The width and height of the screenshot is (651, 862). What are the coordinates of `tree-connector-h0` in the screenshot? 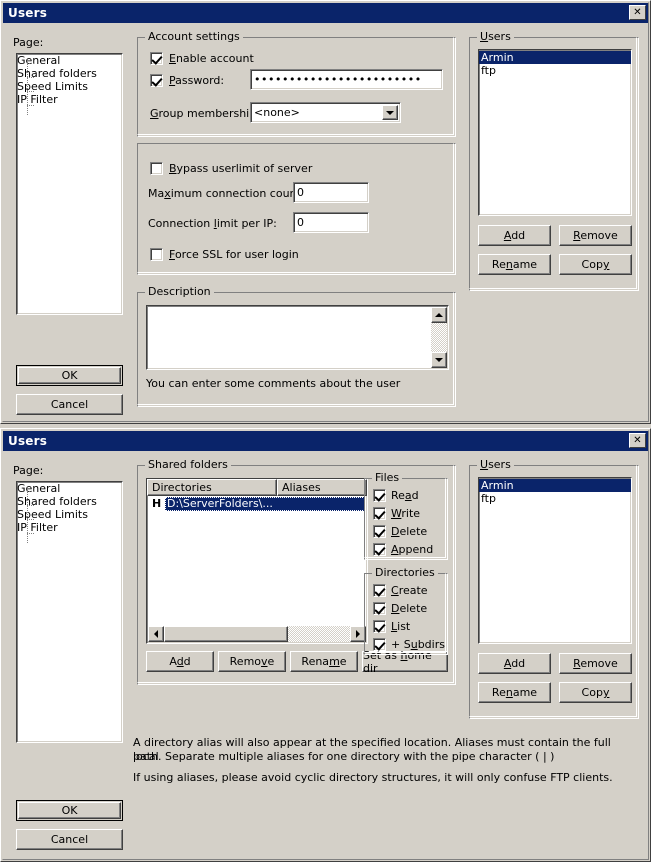 It's located at (31, 63).